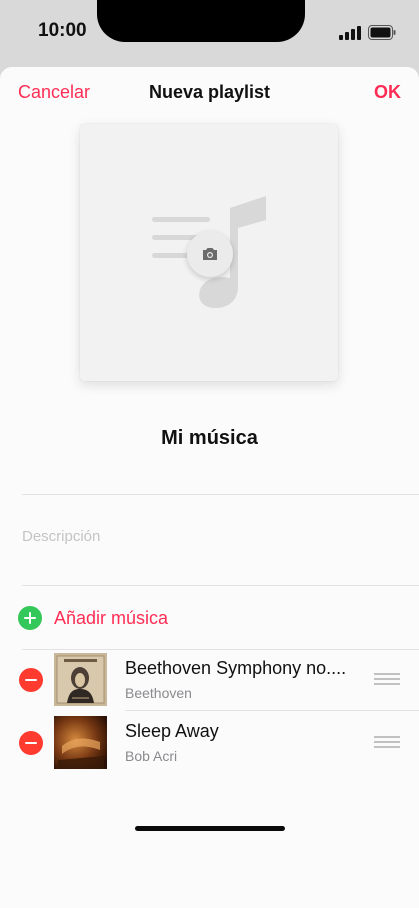  Describe the element at coordinates (30, 618) in the screenshot. I see `add-icon` at that location.